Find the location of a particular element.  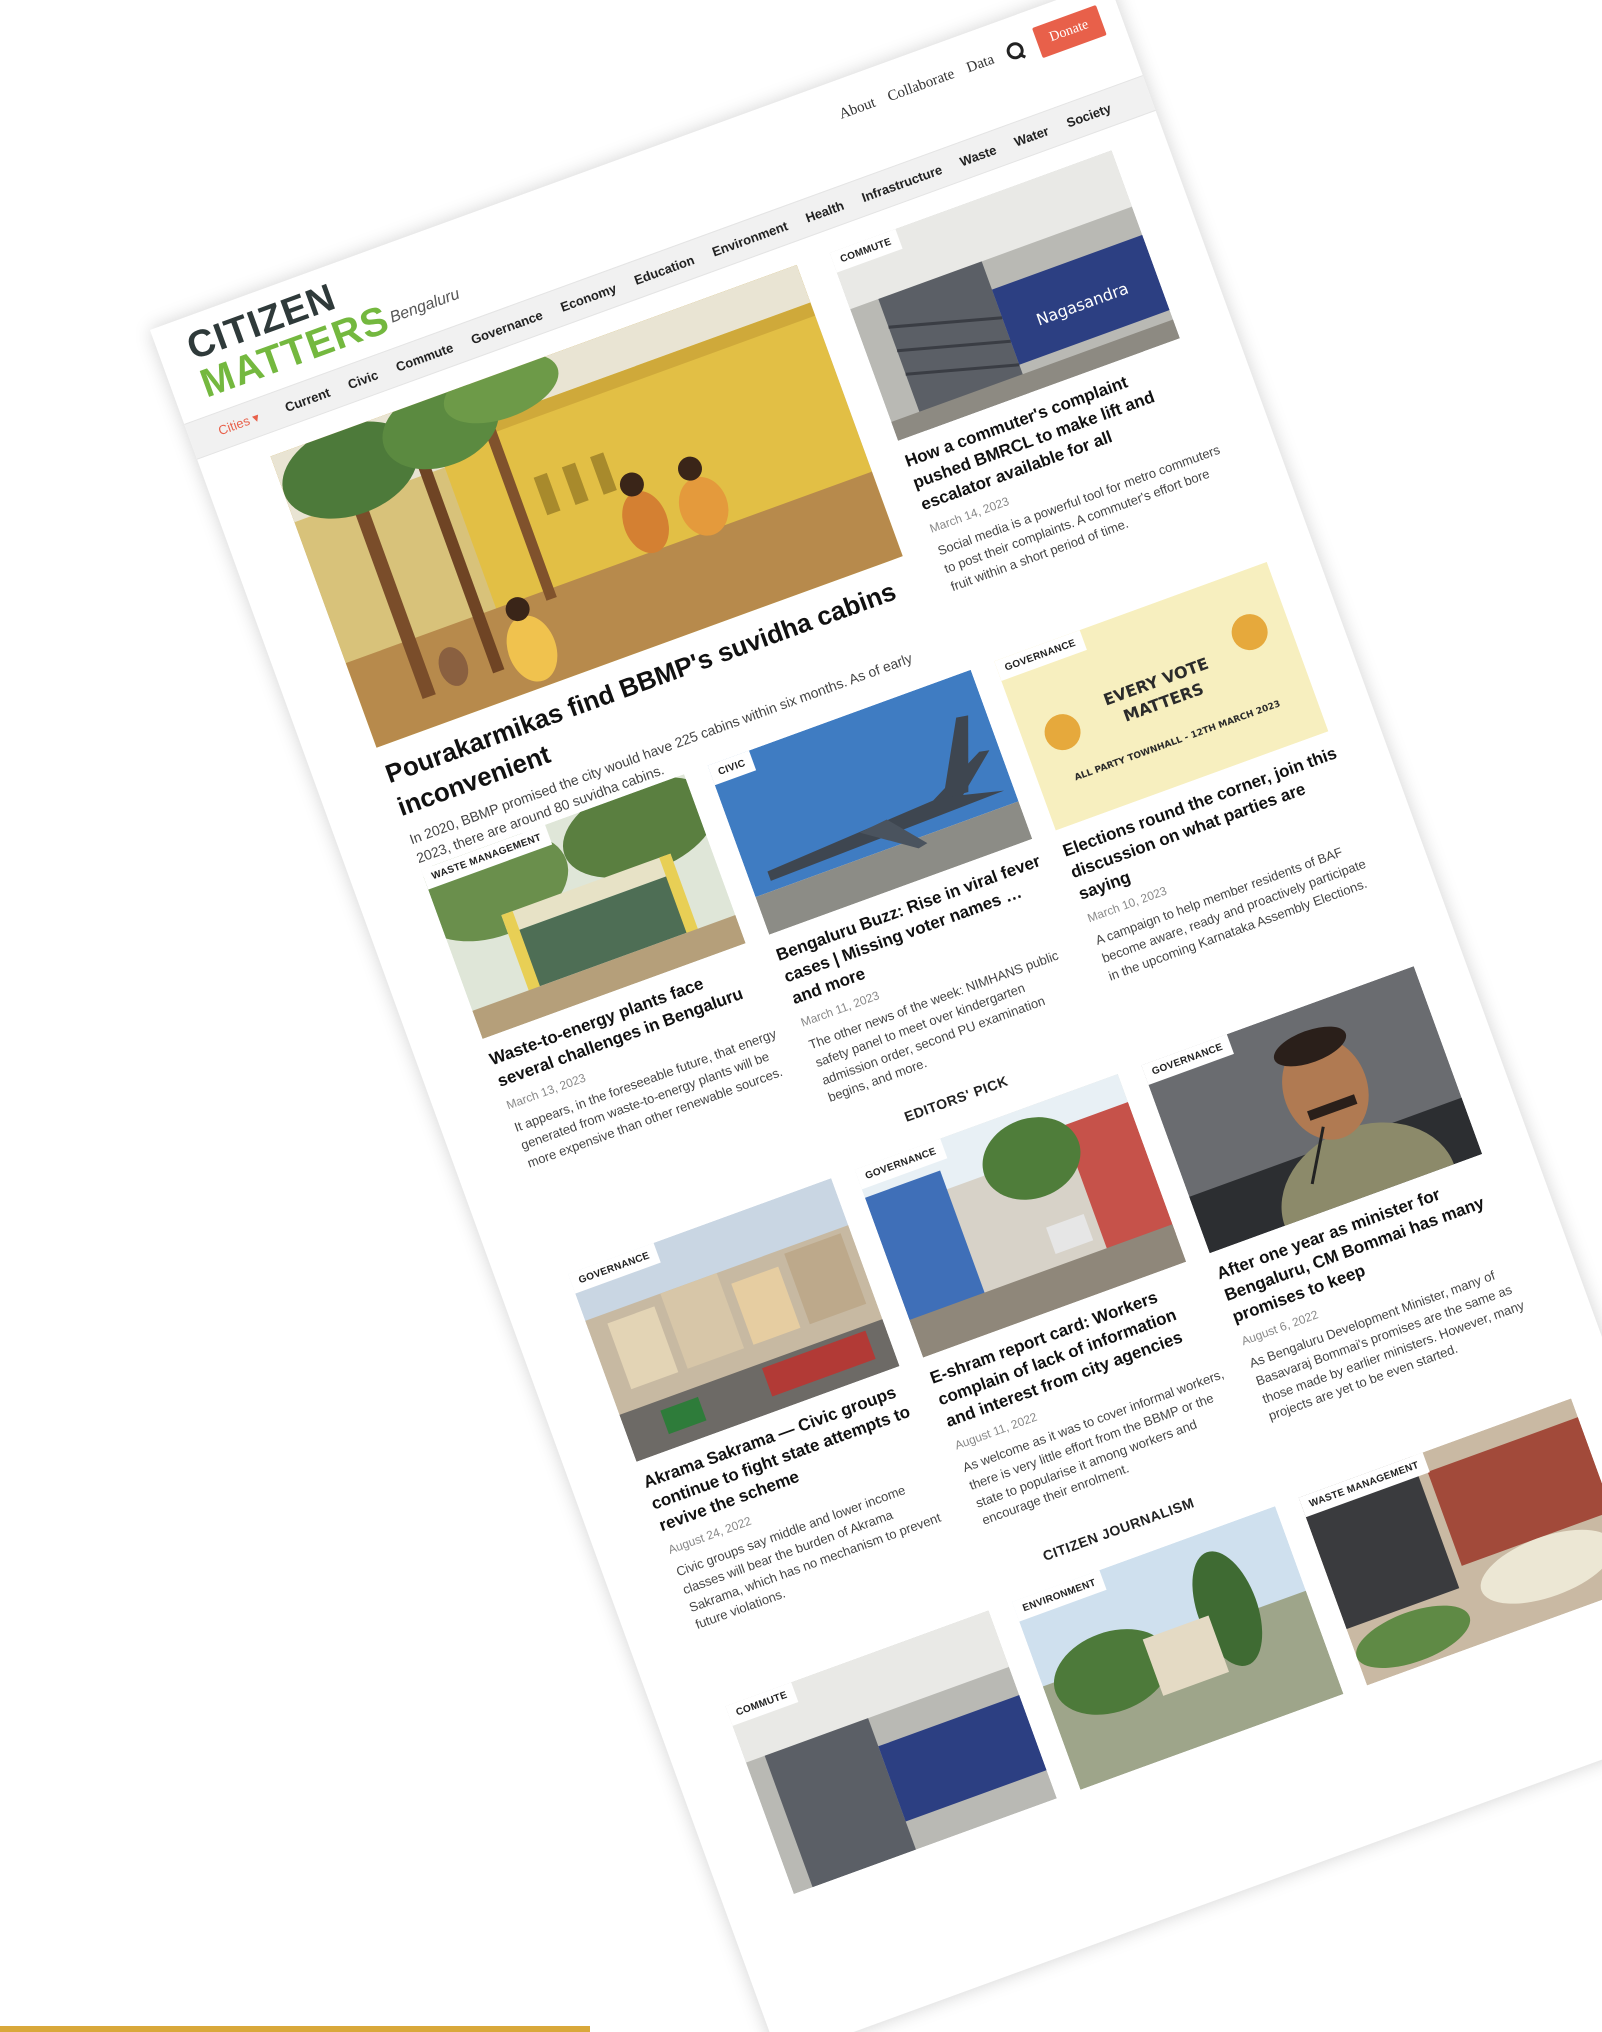

nav-link-about: About is located at coordinates (857, 108).